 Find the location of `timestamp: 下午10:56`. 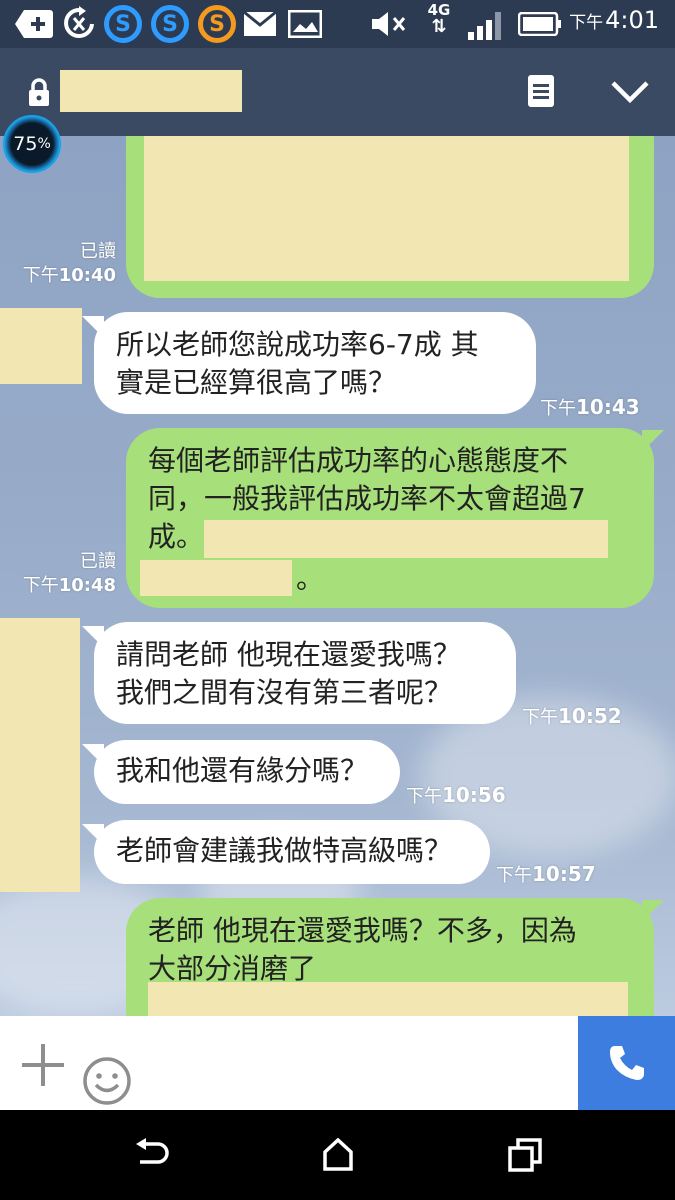

timestamp: 下午10:56 is located at coordinates (456, 795).